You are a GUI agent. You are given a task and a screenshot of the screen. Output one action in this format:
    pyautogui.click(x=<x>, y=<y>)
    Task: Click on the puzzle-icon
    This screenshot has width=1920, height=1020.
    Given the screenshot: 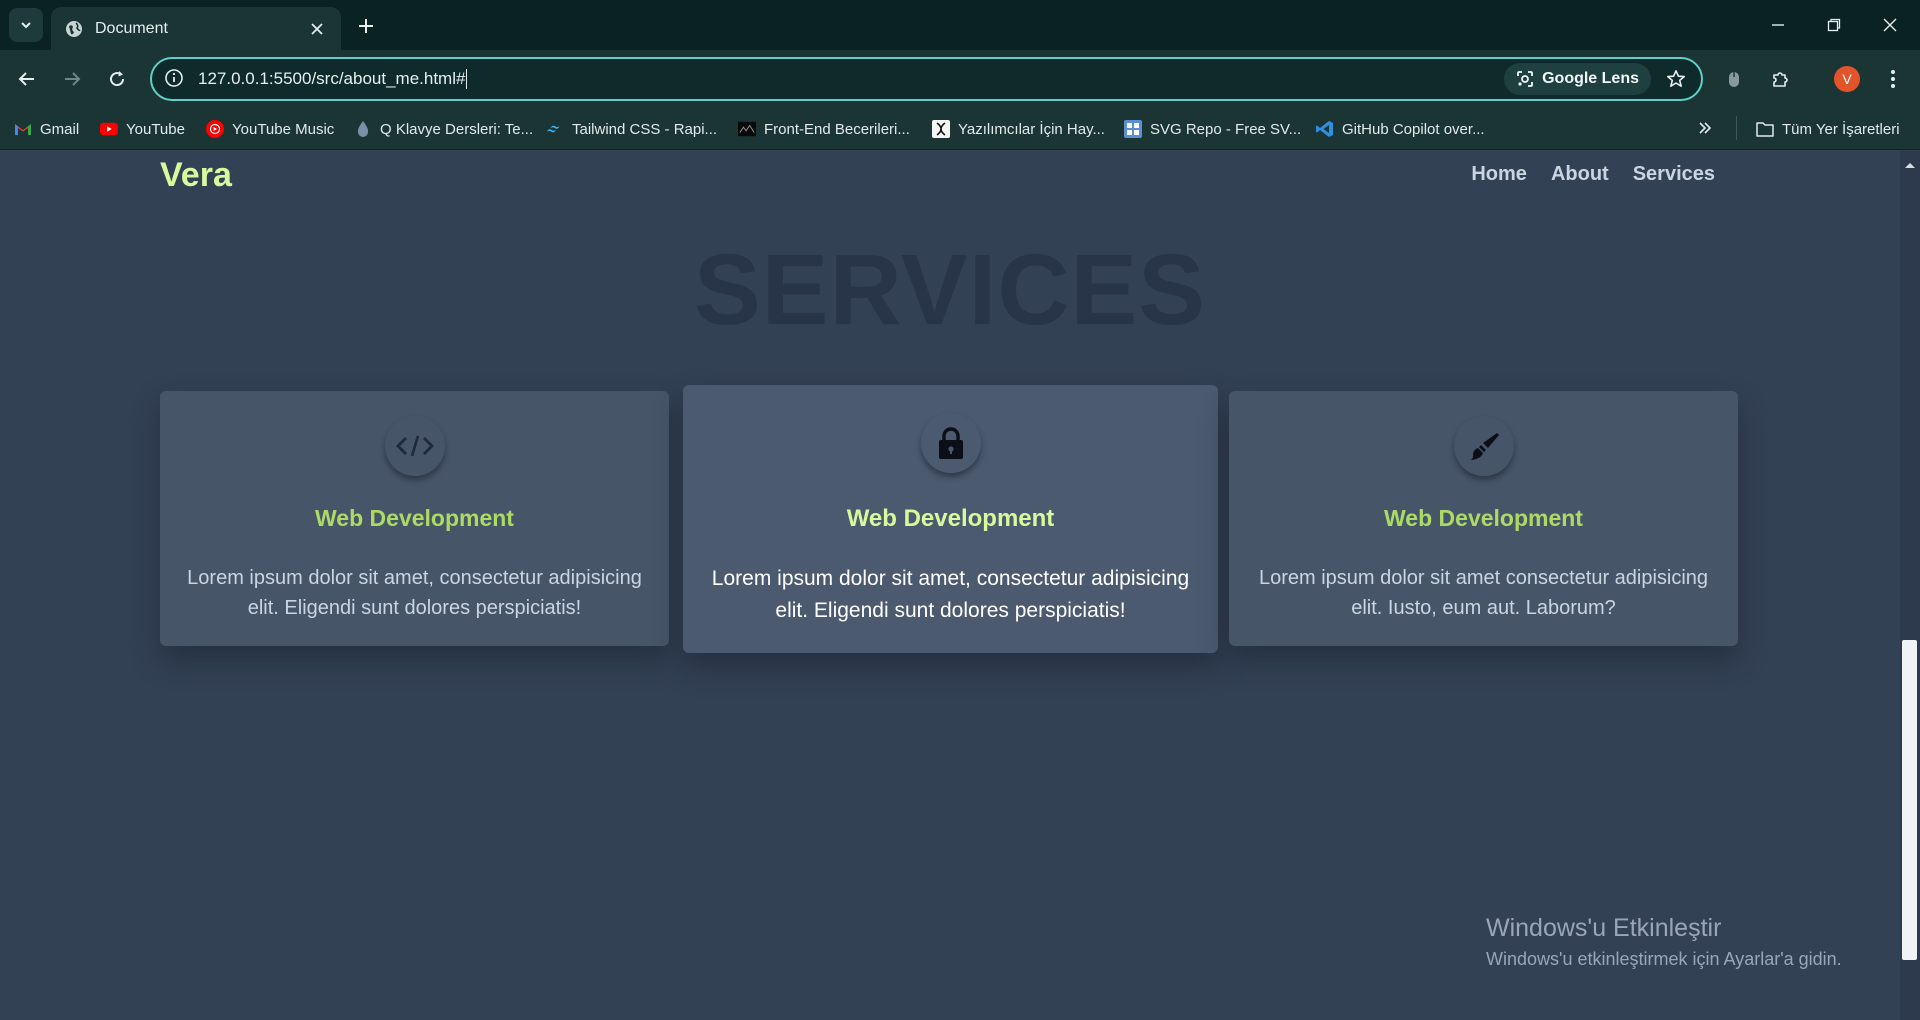 What is the action you would take?
    pyautogui.click(x=1780, y=79)
    